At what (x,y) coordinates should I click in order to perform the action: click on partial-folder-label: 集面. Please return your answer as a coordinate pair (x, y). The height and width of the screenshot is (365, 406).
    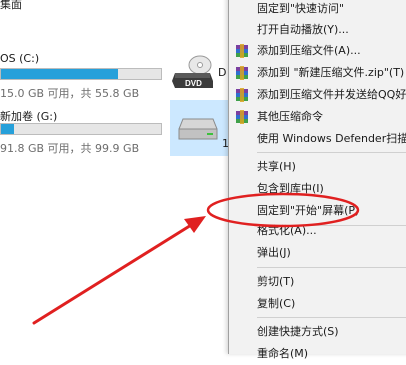
    Looking at the image, I should click on (11, 5).